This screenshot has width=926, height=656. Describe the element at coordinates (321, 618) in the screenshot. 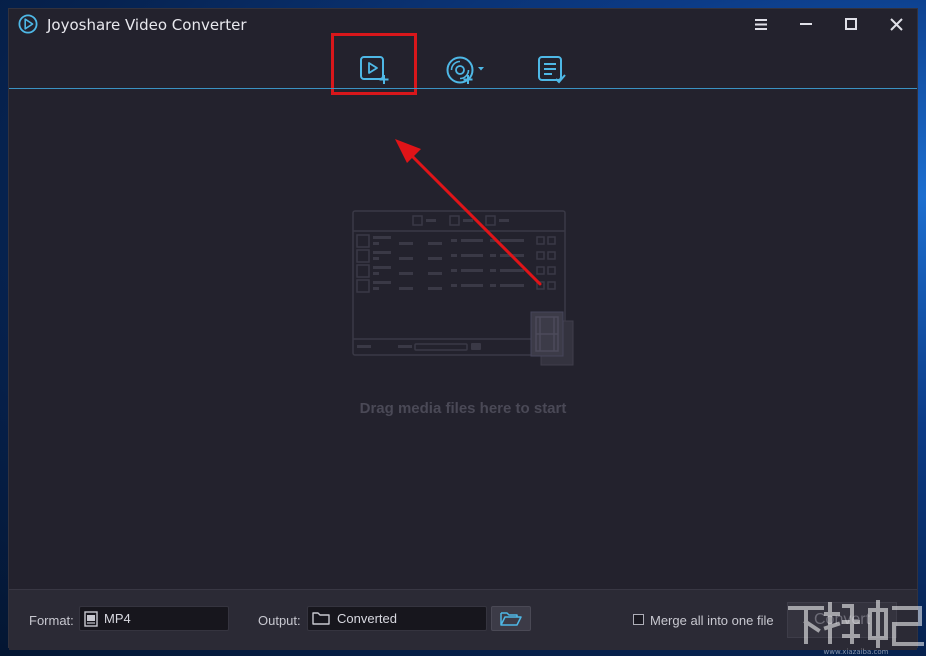

I see `folder-icon` at that location.